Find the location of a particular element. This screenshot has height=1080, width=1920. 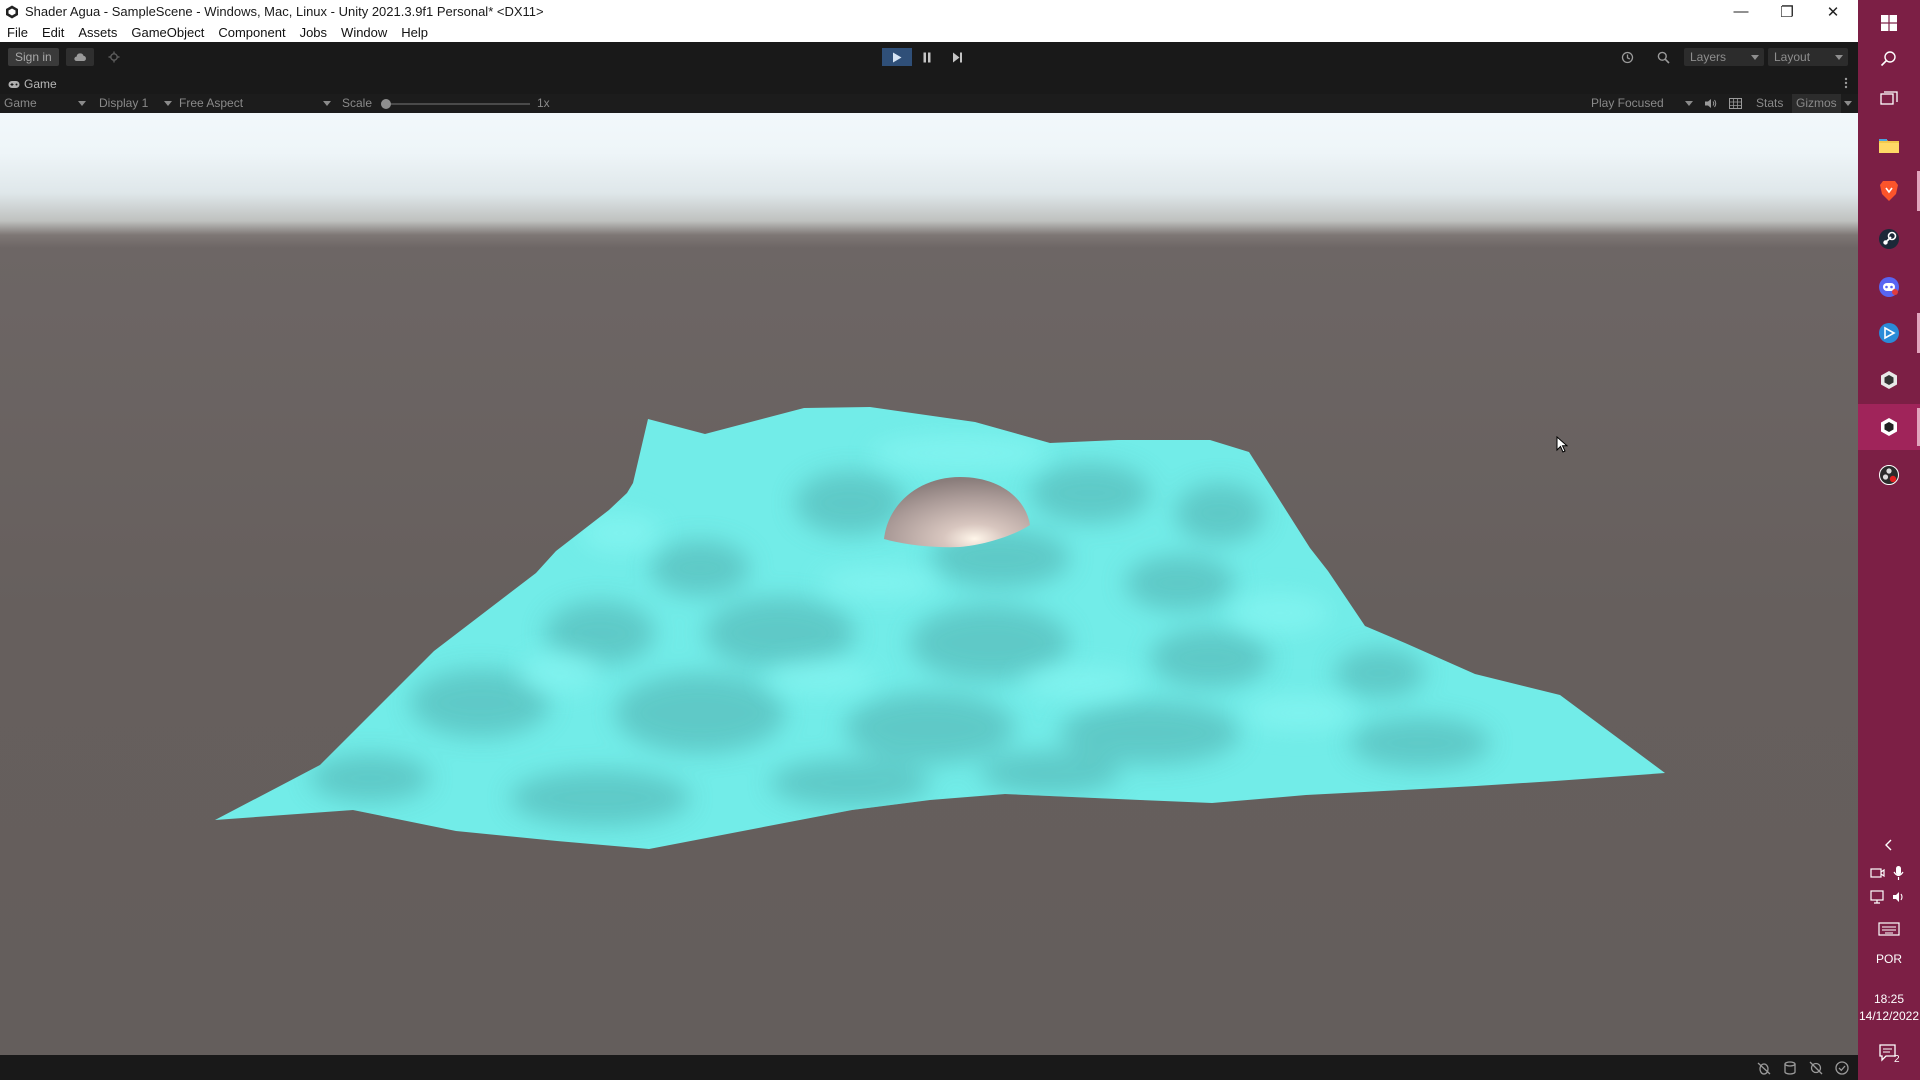

sign-in-button: Sign in is located at coordinates (33, 57).